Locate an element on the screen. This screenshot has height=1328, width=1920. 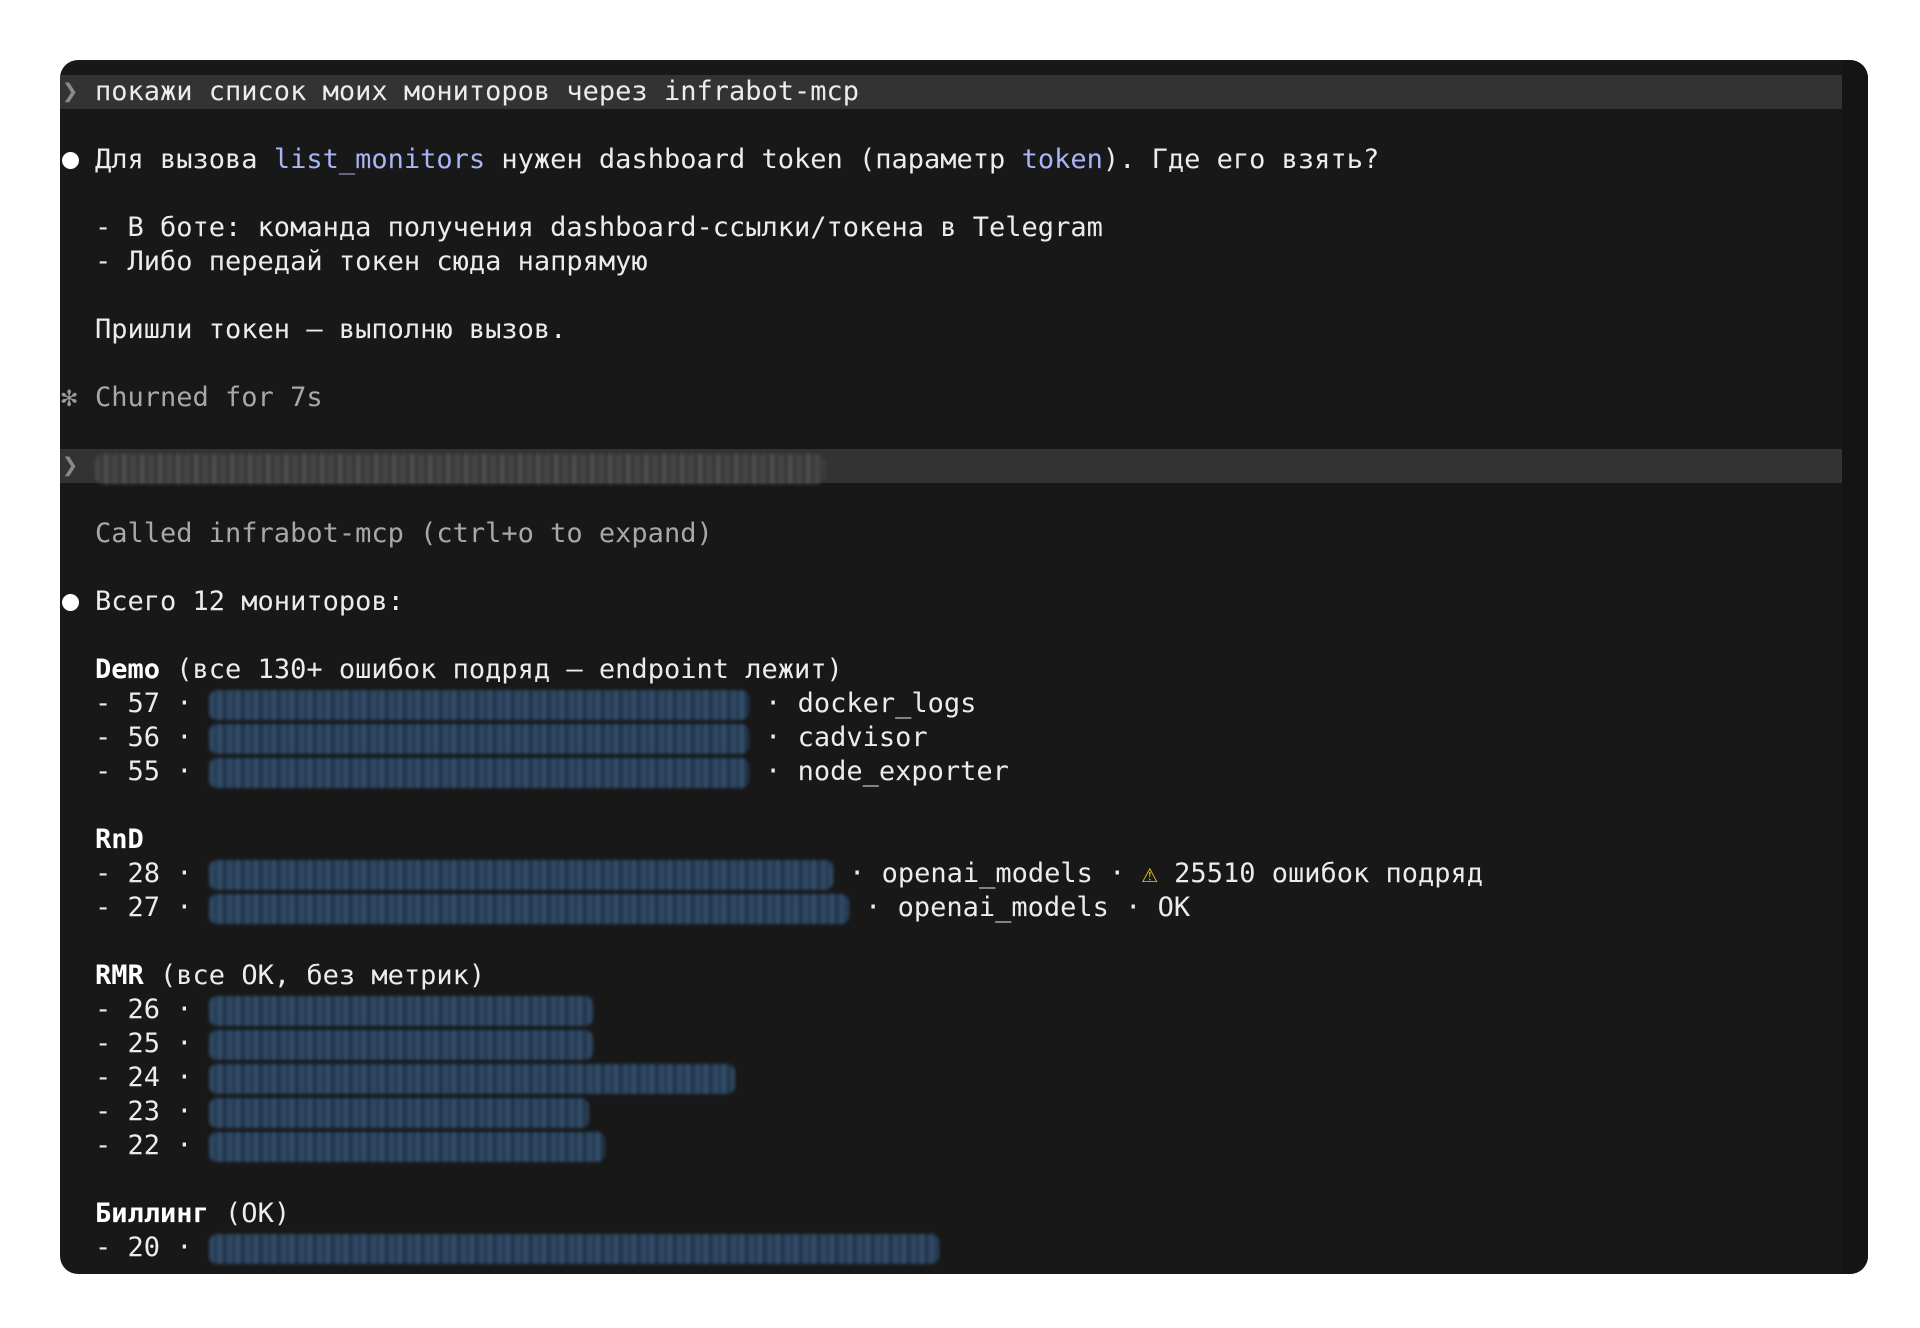
monitor-row: - 27 · · openai_models · OK is located at coordinates (643, 908).